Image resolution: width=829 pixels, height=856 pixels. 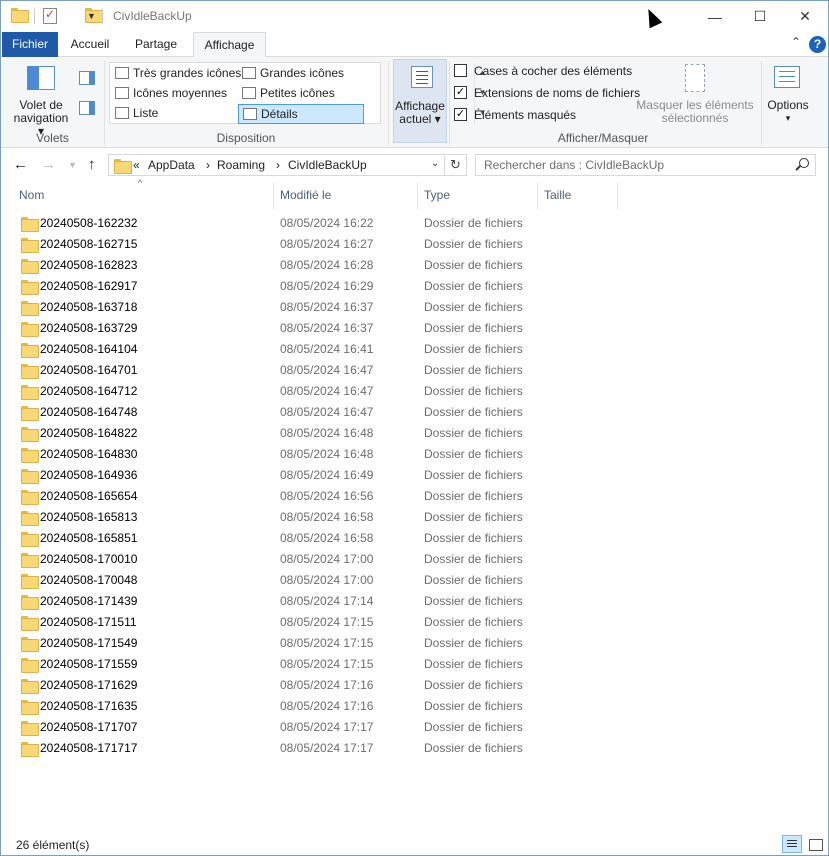 I want to click on hide-selected-items-button: Masquer les éléments sélectionnés, so click(x=695, y=112).